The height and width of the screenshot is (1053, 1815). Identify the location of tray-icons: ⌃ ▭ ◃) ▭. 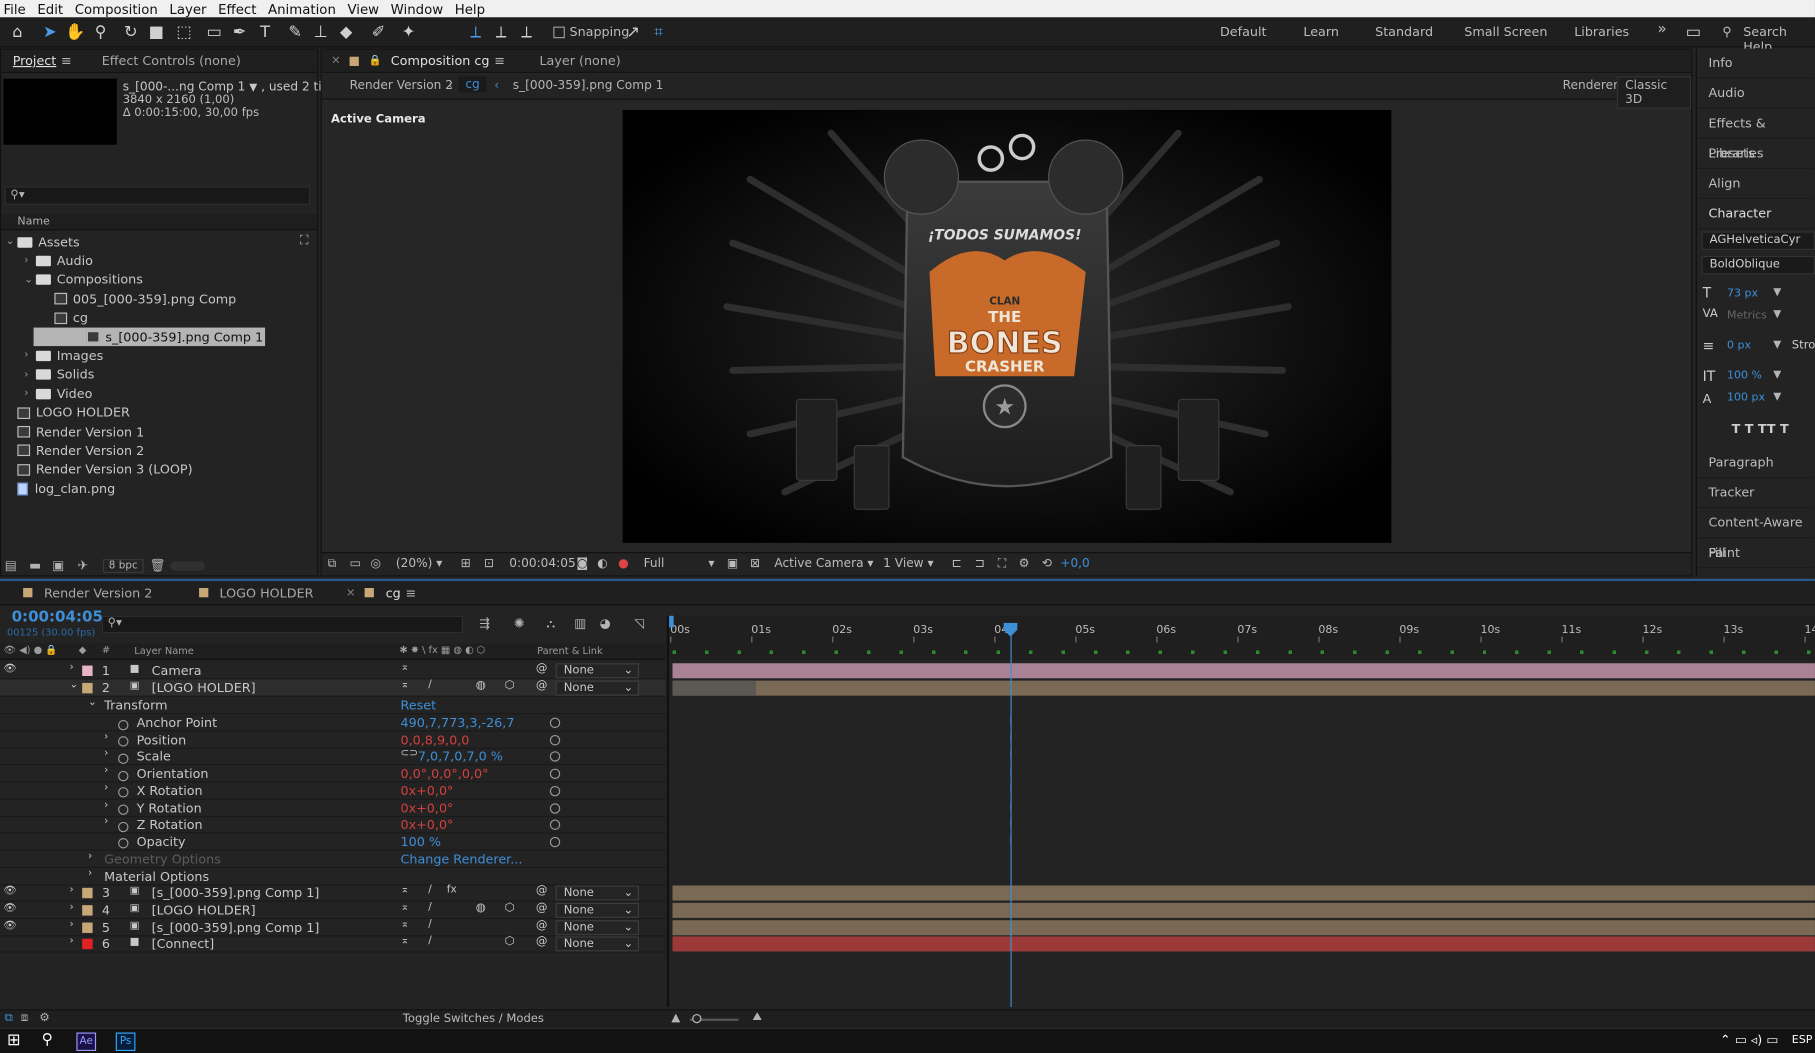
(1749, 1039).